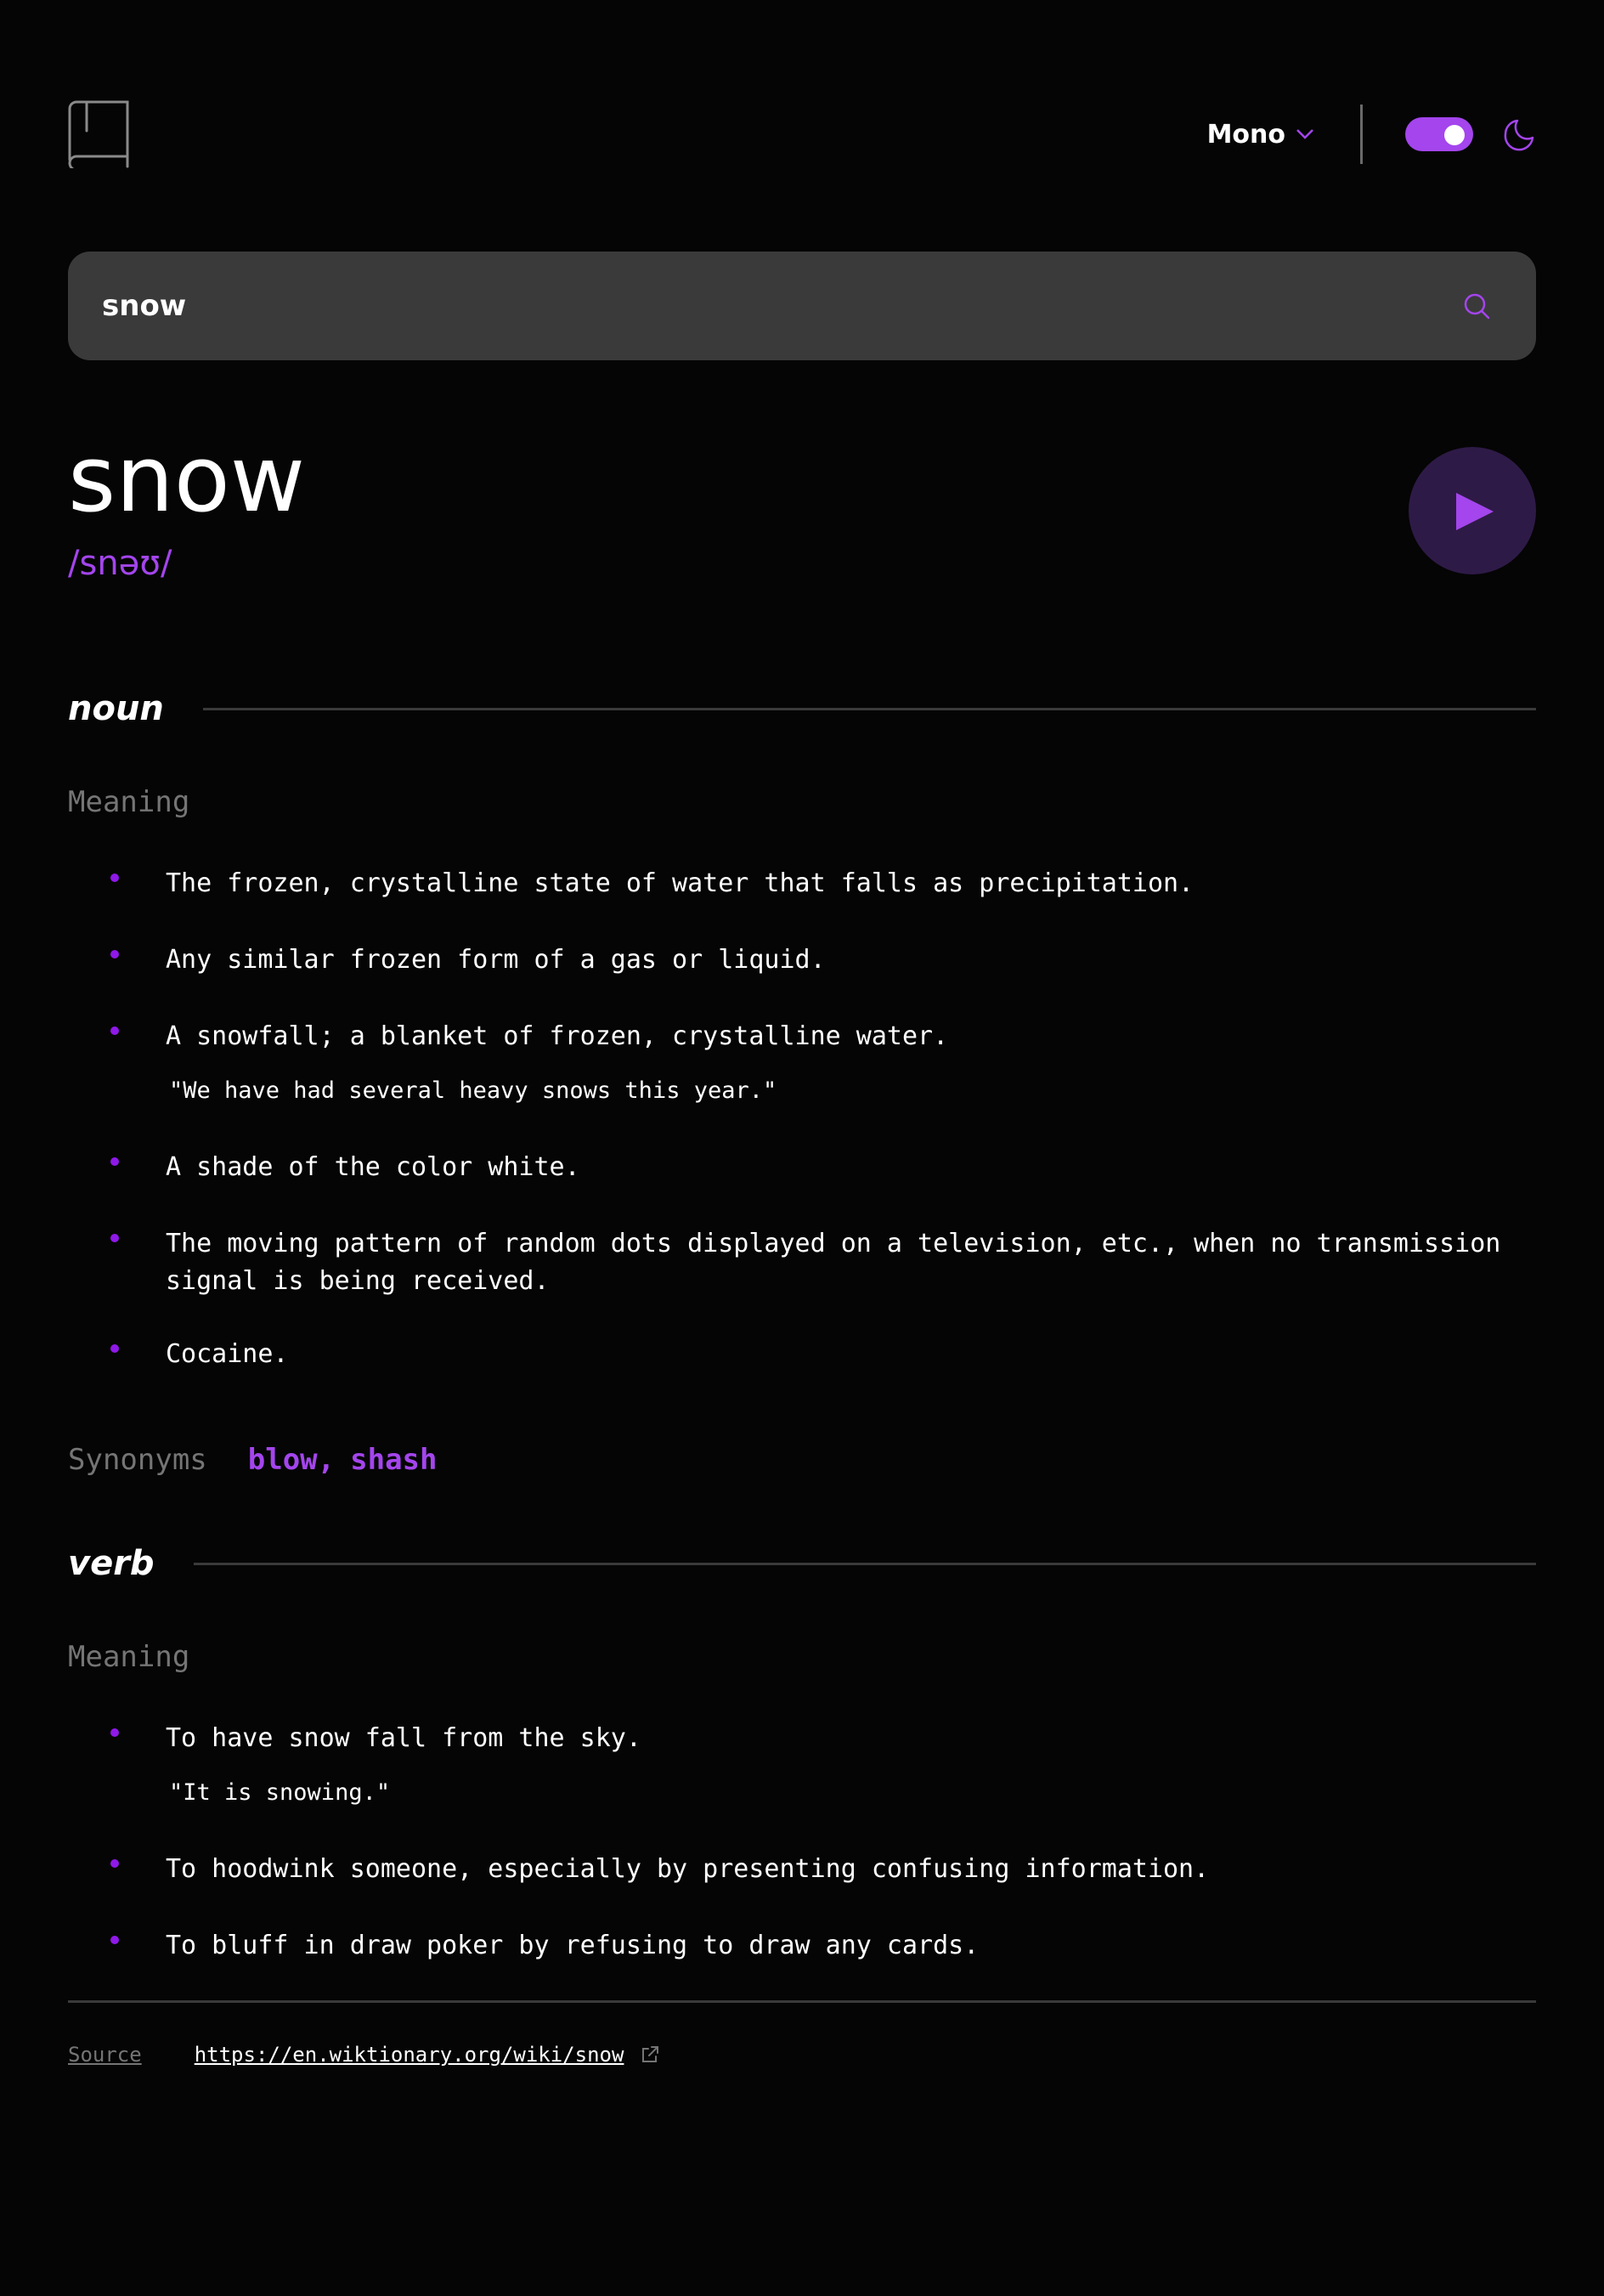 The image size is (1604, 2296). What do you see at coordinates (802, 2001) in the screenshot?
I see `footer-divider` at bounding box center [802, 2001].